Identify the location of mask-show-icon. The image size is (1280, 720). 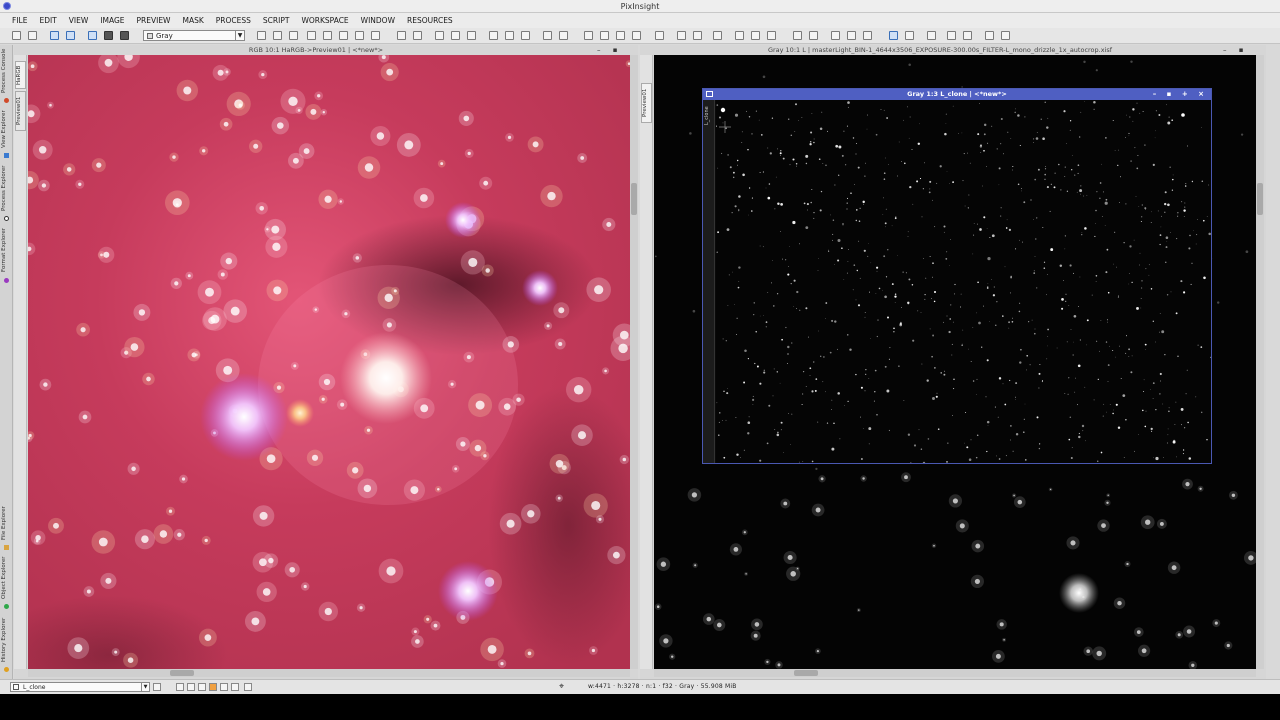
(92, 35).